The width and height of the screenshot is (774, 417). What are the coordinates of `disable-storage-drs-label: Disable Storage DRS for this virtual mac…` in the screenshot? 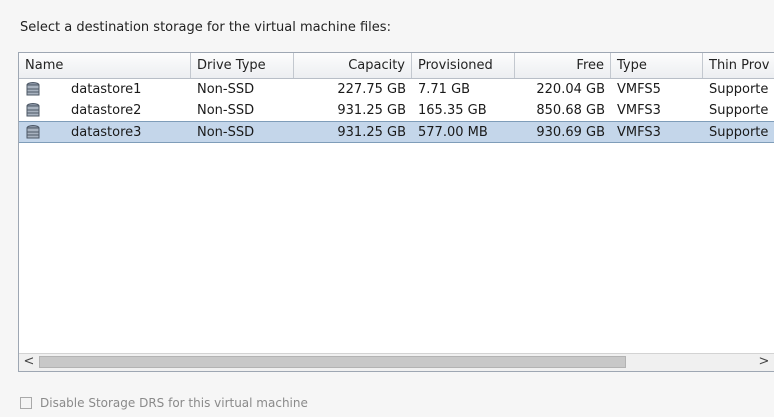 It's located at (174, 403).